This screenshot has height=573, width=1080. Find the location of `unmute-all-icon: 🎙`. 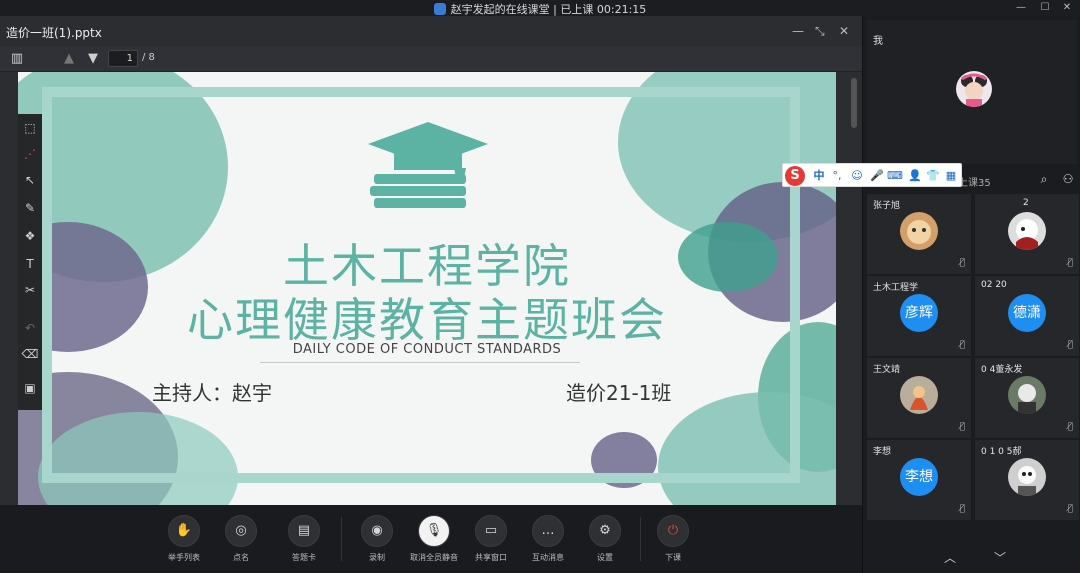

unmute-all-icon: 🎙 is located at coordinates (434, 531).